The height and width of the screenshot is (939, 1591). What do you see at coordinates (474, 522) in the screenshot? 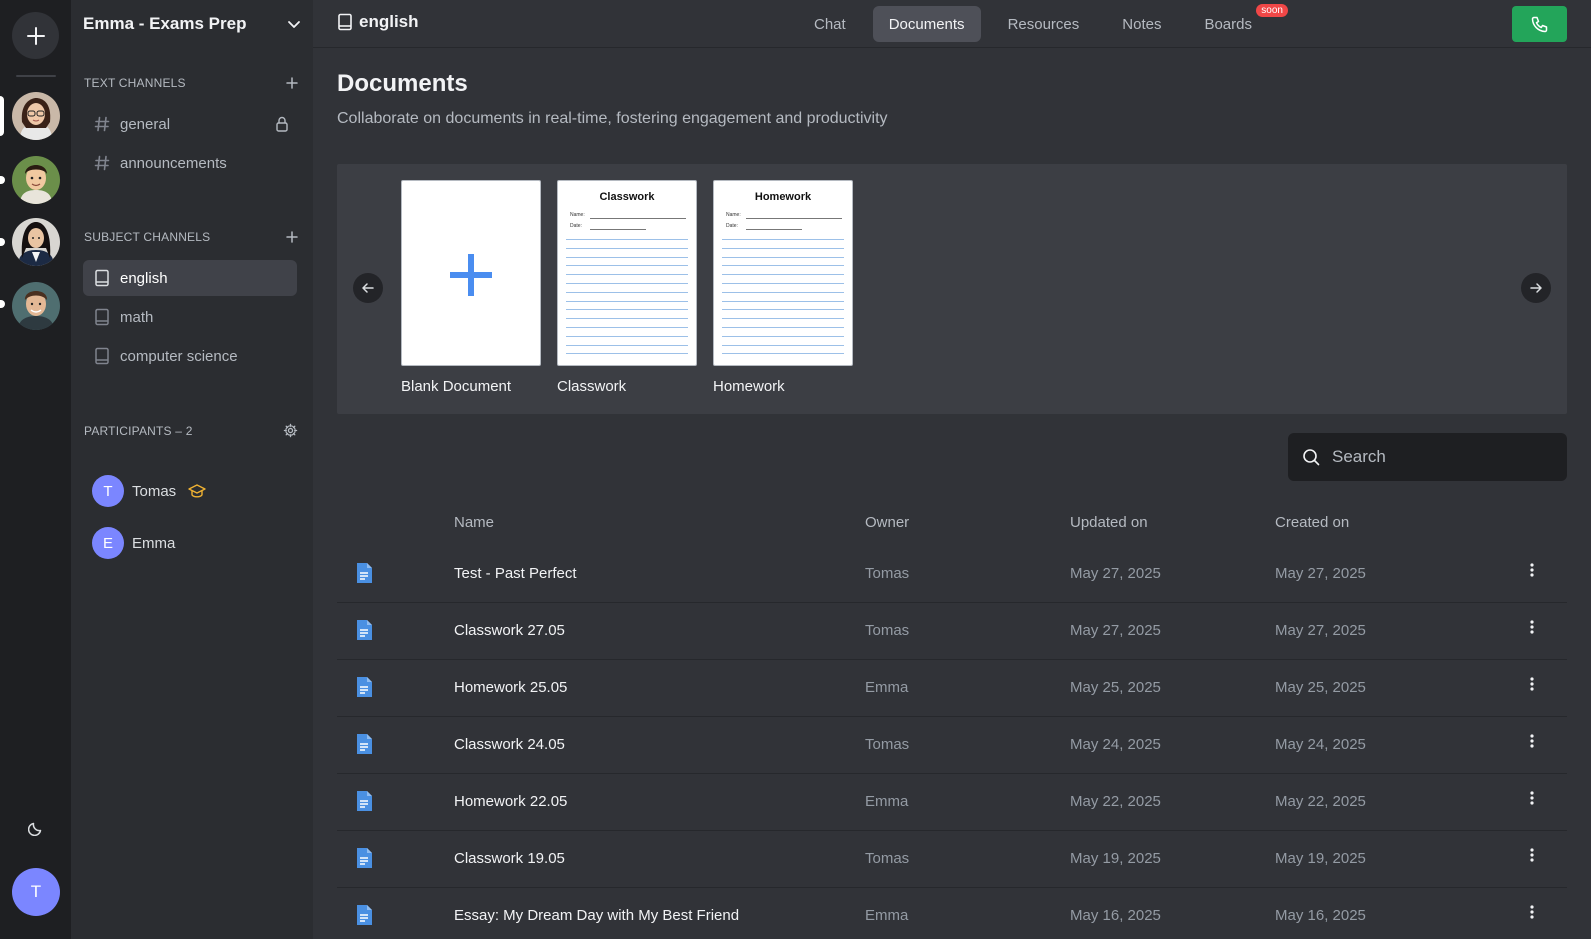
I see `column-header-name: Name` at bounding box center [474, 522].